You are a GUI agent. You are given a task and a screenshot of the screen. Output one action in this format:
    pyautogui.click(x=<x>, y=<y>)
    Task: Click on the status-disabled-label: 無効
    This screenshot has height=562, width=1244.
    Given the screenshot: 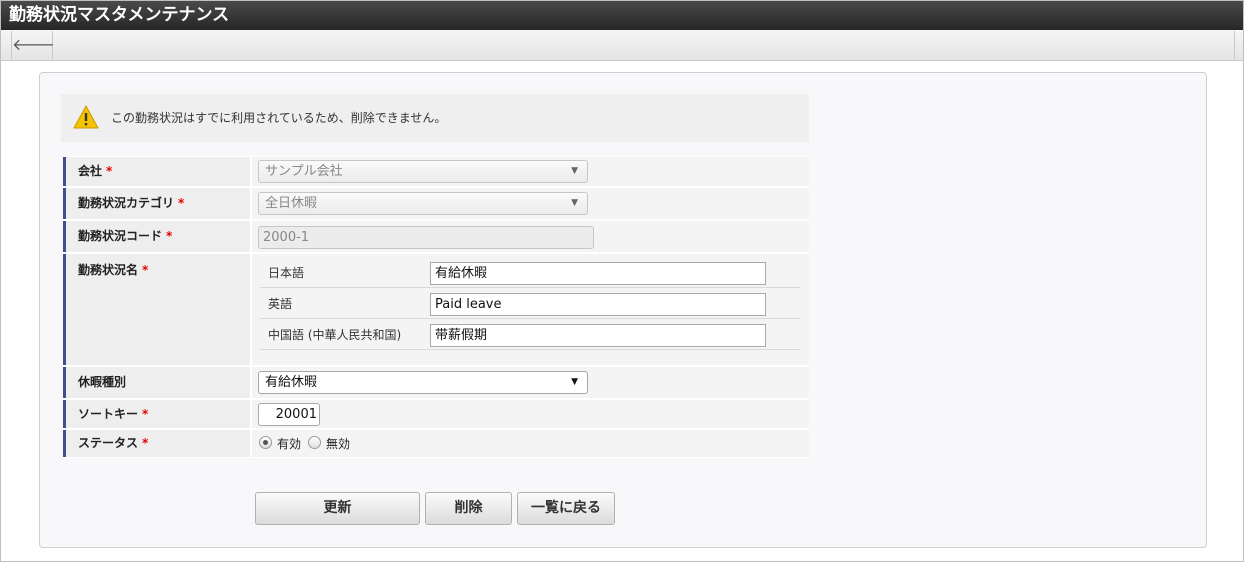 What is the action you would take?
    pyautogui.click(x=338, y=443)
    